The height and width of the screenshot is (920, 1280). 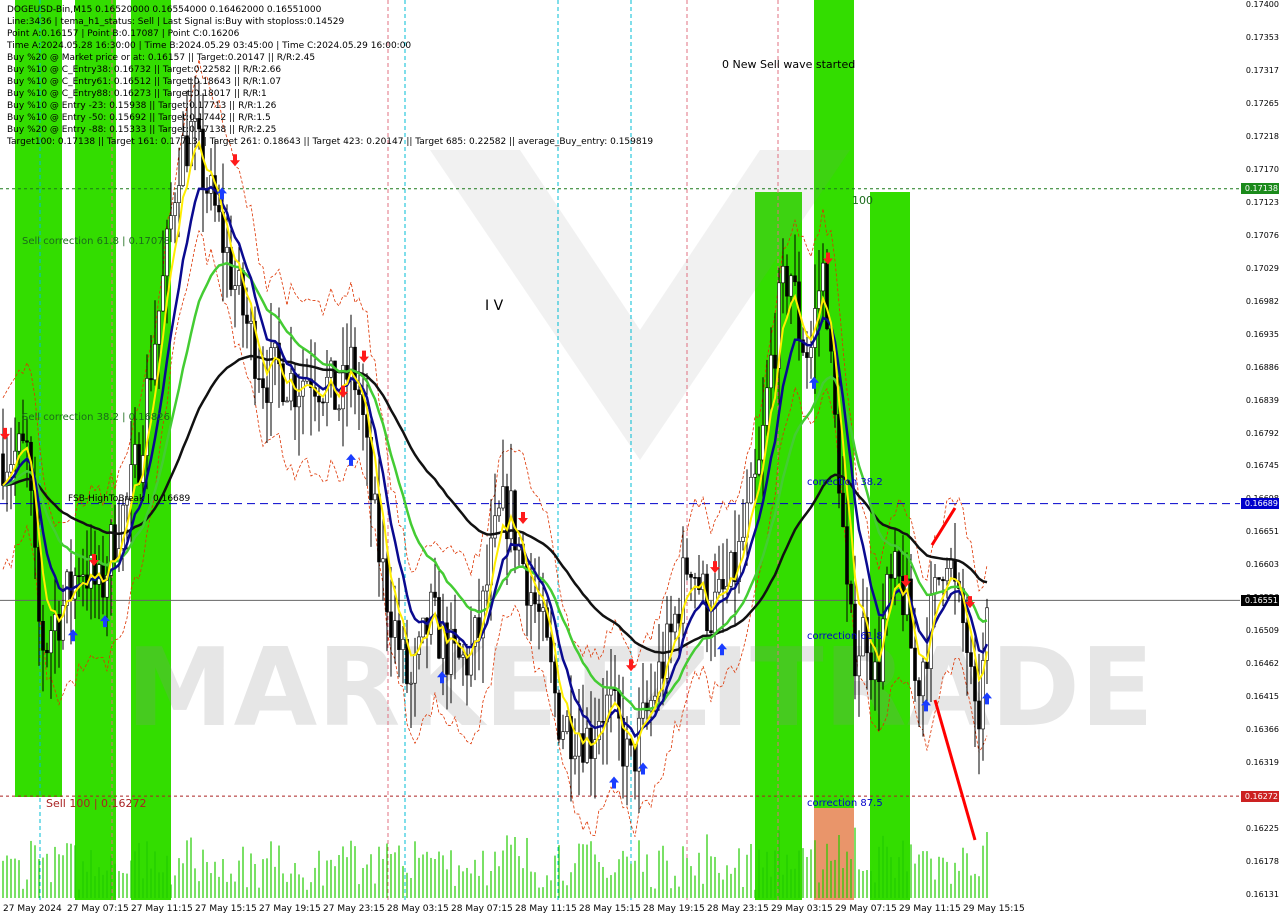 What do you see at coordinates (845, 803) in the screenshot?
I see `correction-875-label: correction 87.5` at bounding box center [845, 803].